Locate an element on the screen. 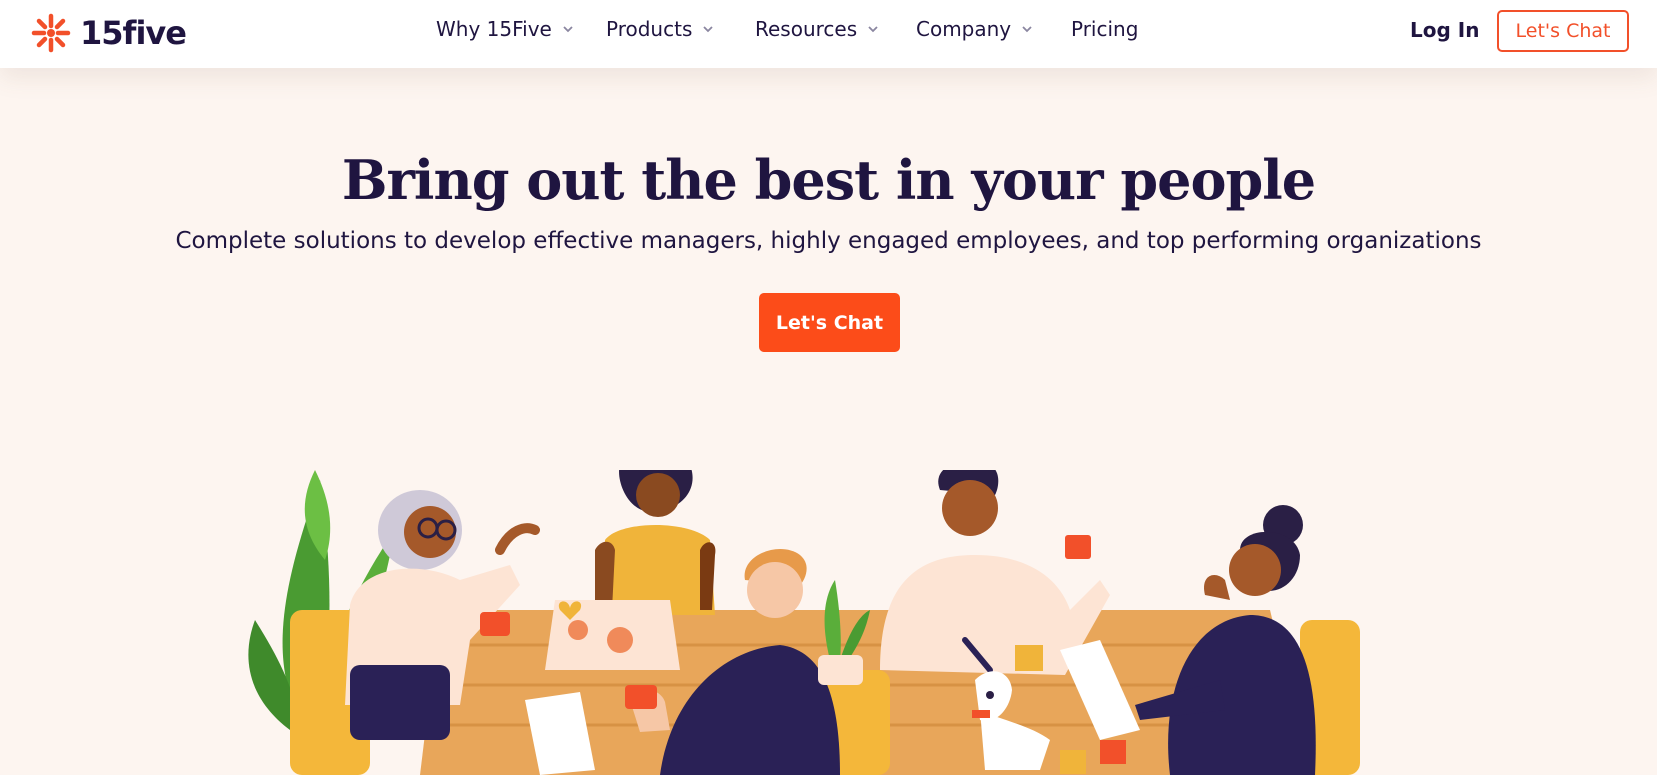  burst-logo-icon is located at coordinates (51, 33).